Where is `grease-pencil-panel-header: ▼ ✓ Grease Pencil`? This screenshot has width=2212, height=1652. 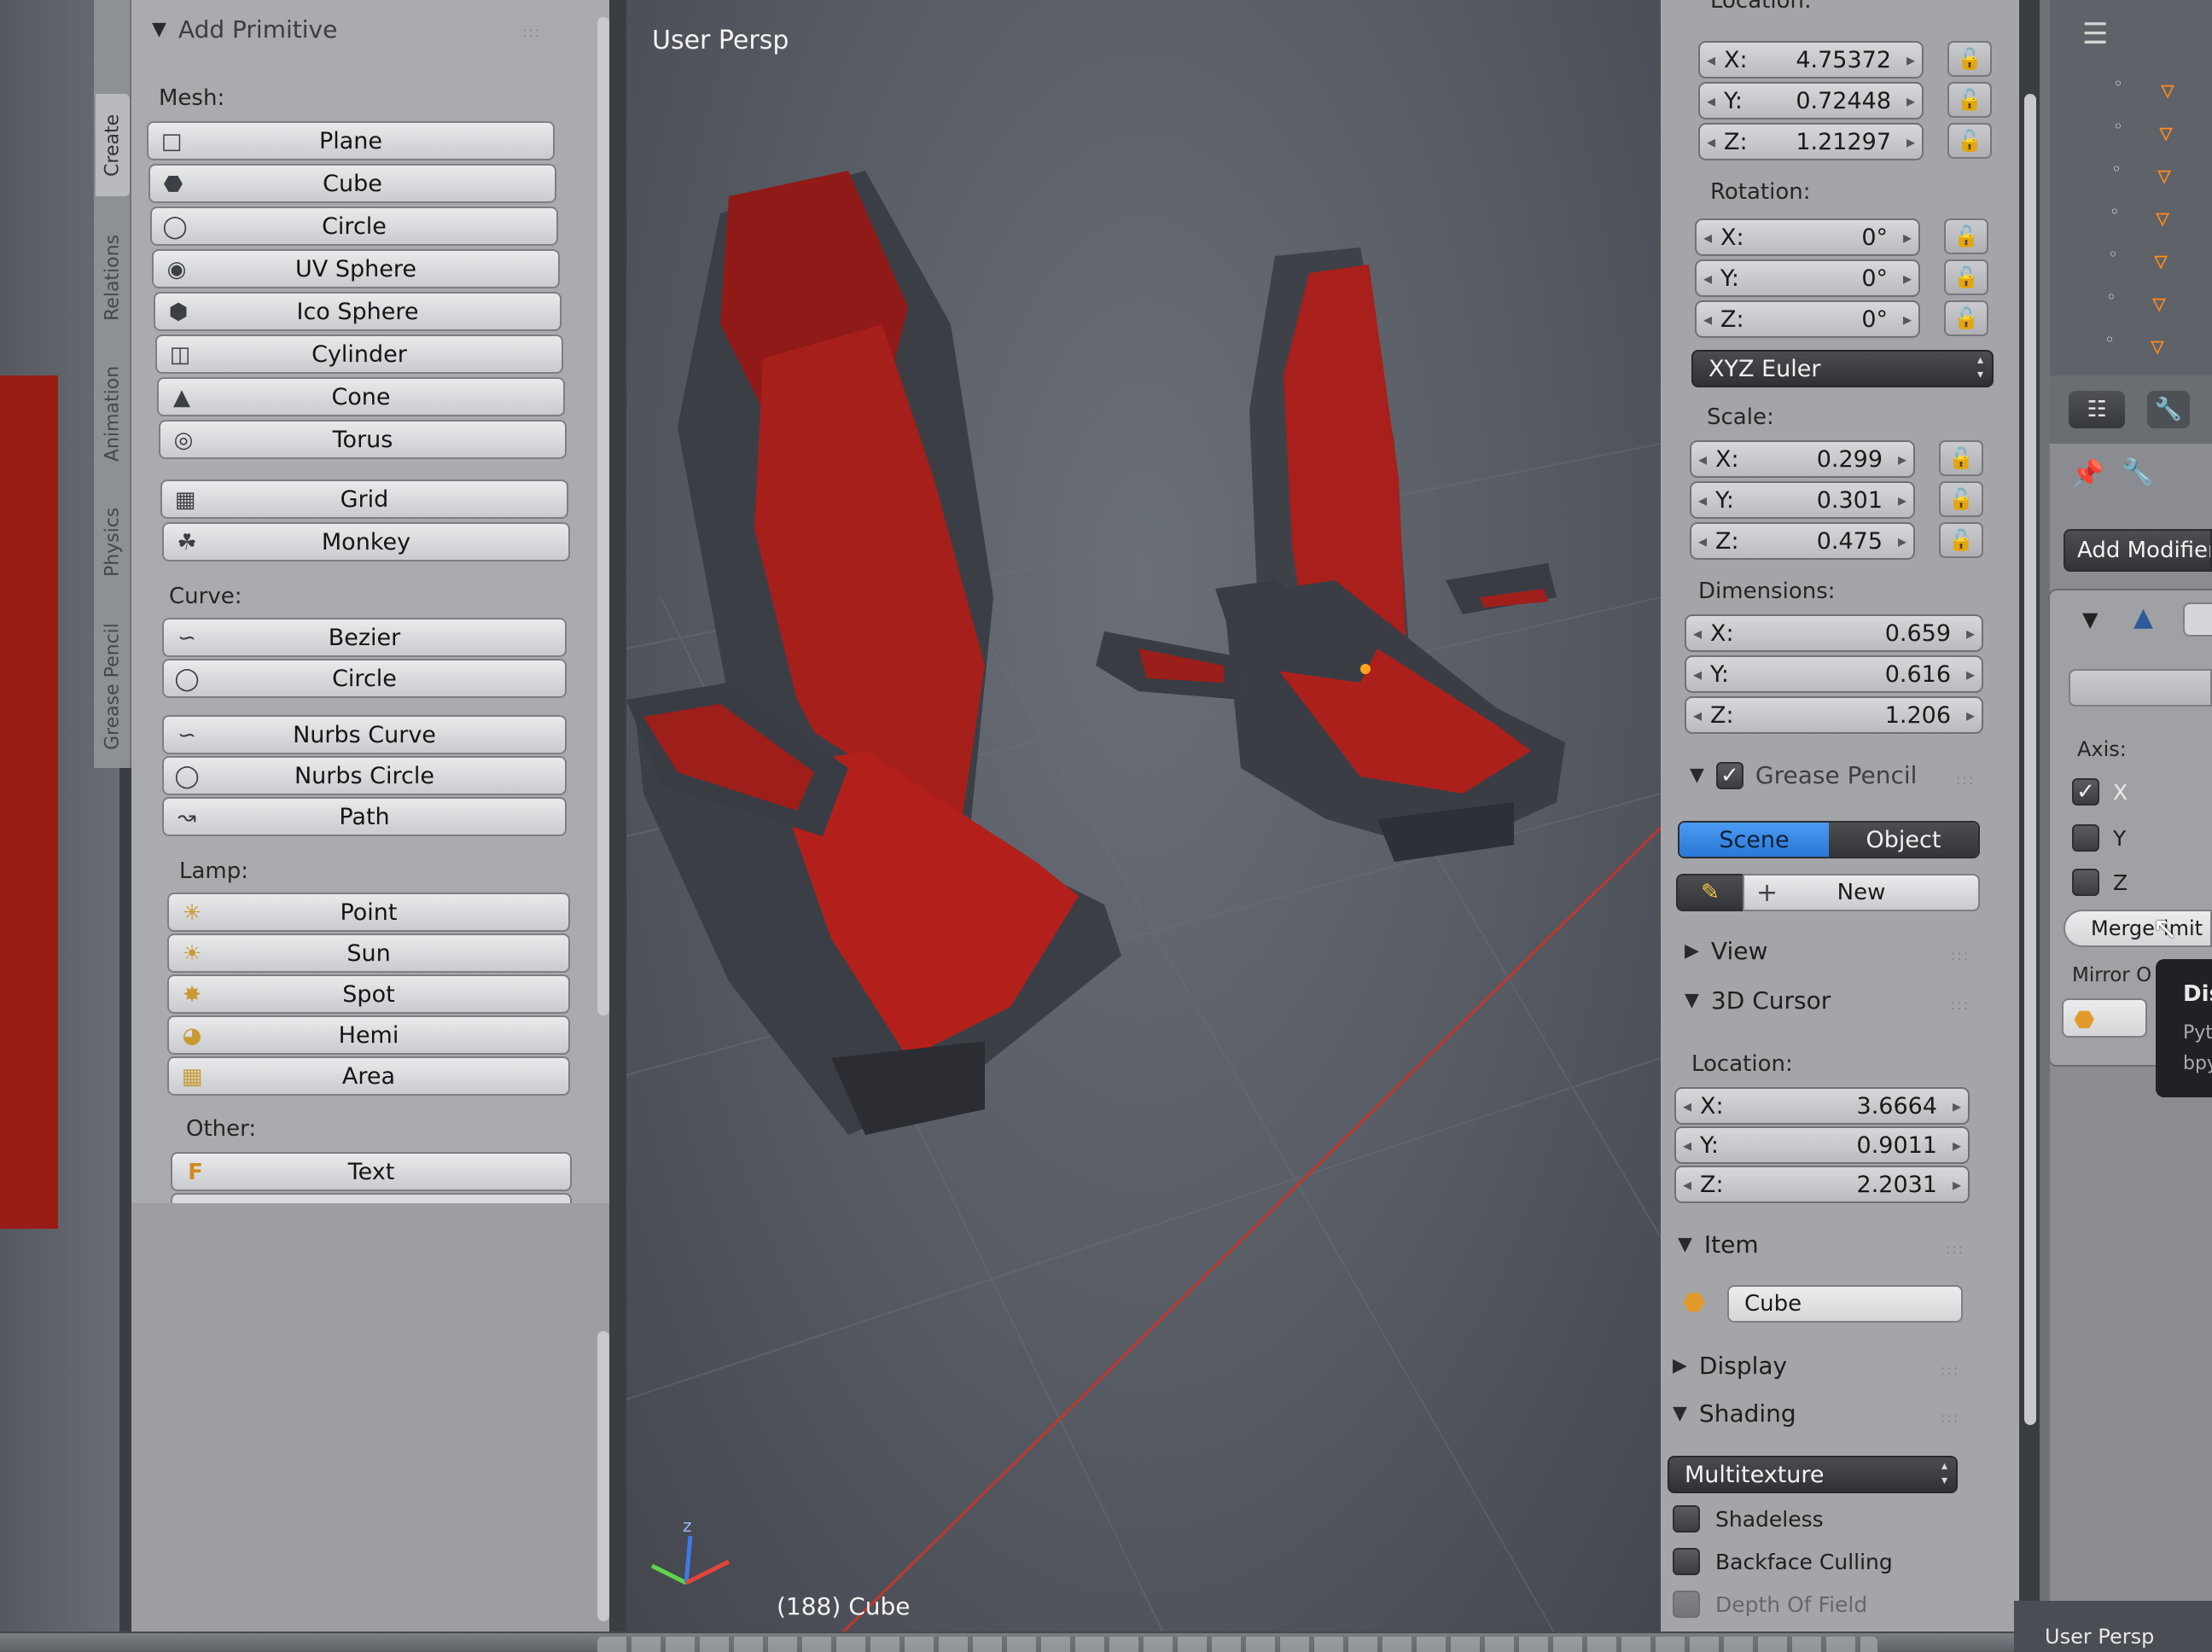
grease-pencil-panel-header: ▼ ✓ Grease Pencil is located at coordinates (1803, 775).